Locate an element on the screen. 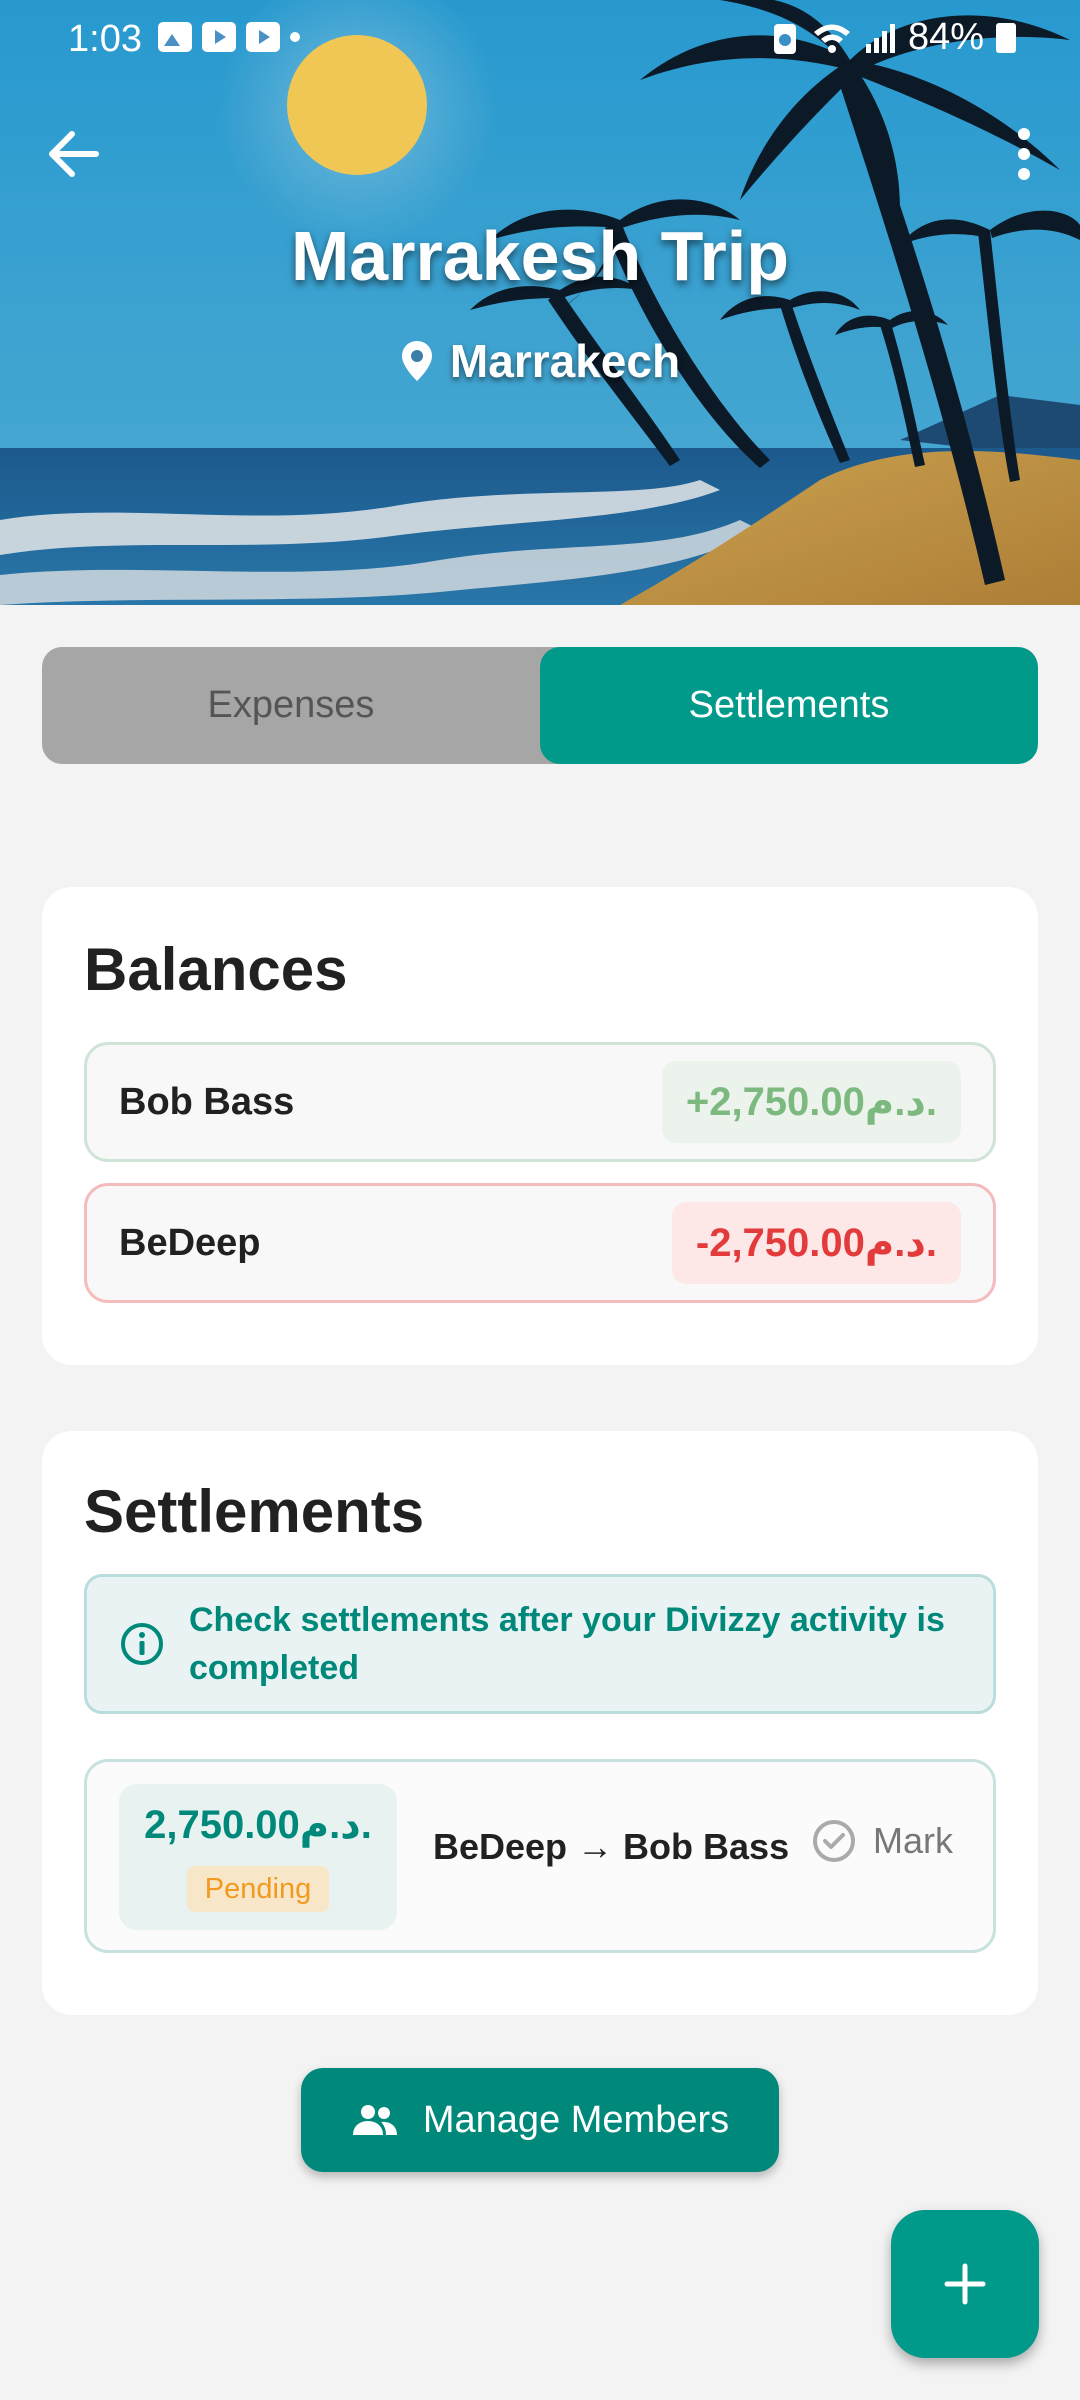  status-badge: Pending is located at coordinates (258, 1889).